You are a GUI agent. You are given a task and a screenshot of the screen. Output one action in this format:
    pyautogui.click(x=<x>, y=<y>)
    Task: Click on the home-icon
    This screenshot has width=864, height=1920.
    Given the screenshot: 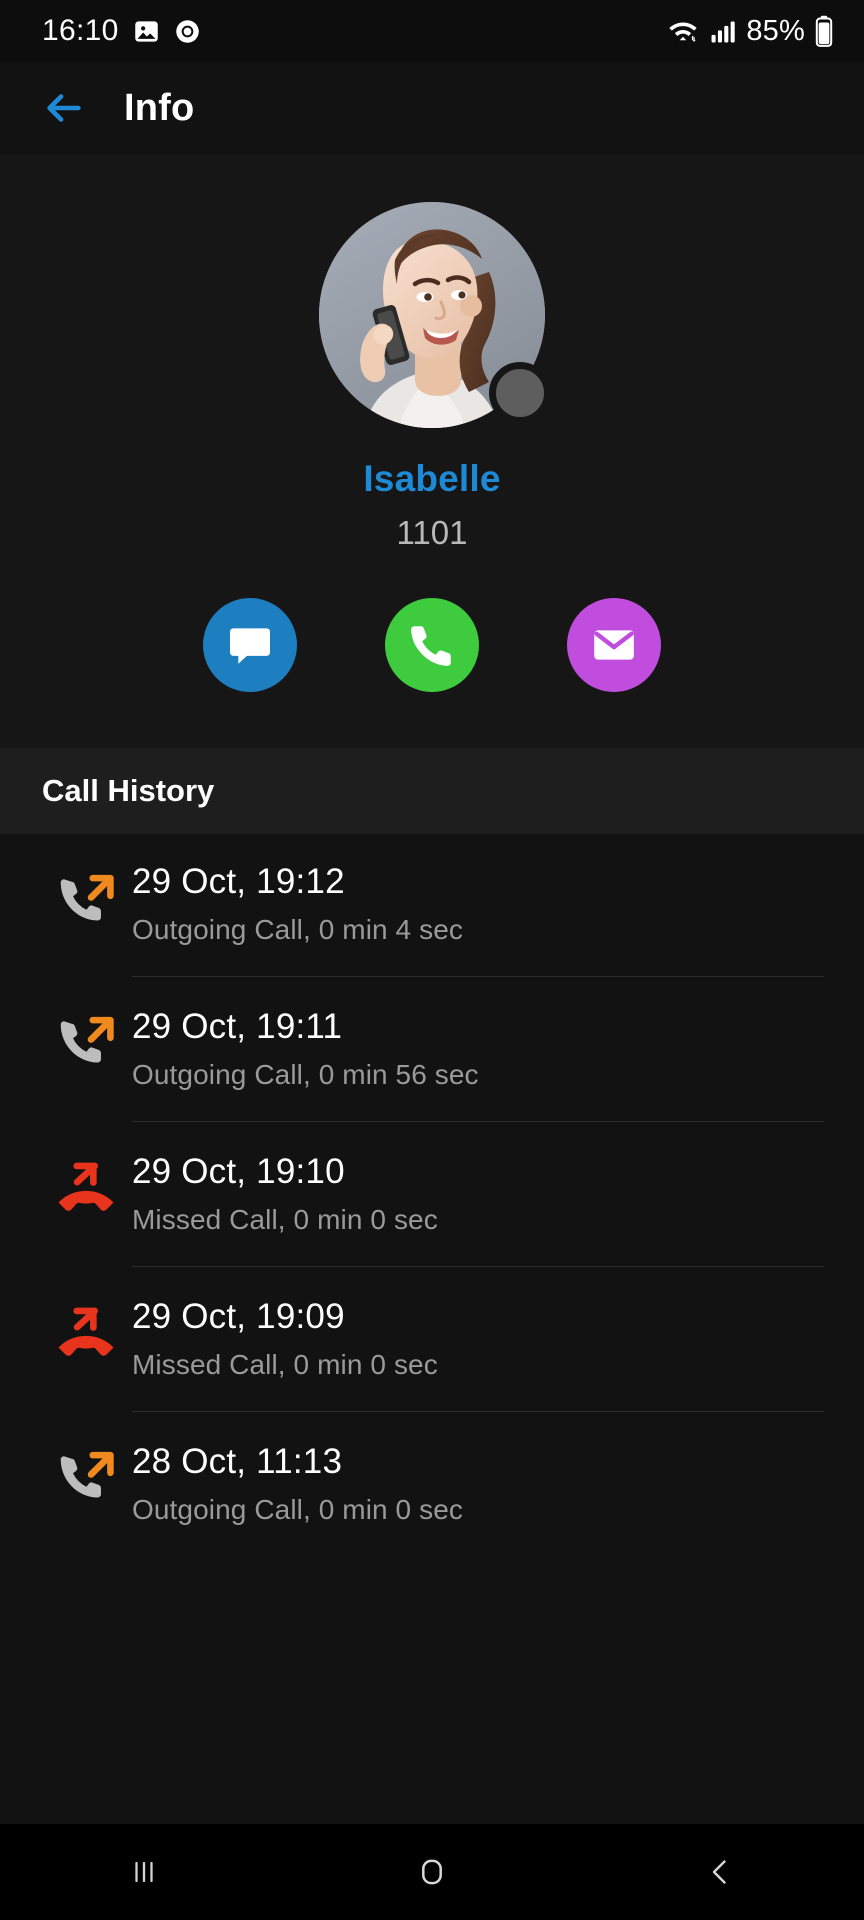 What is the action you would take?
    pyautogui.click(x=432, y=1872)
    